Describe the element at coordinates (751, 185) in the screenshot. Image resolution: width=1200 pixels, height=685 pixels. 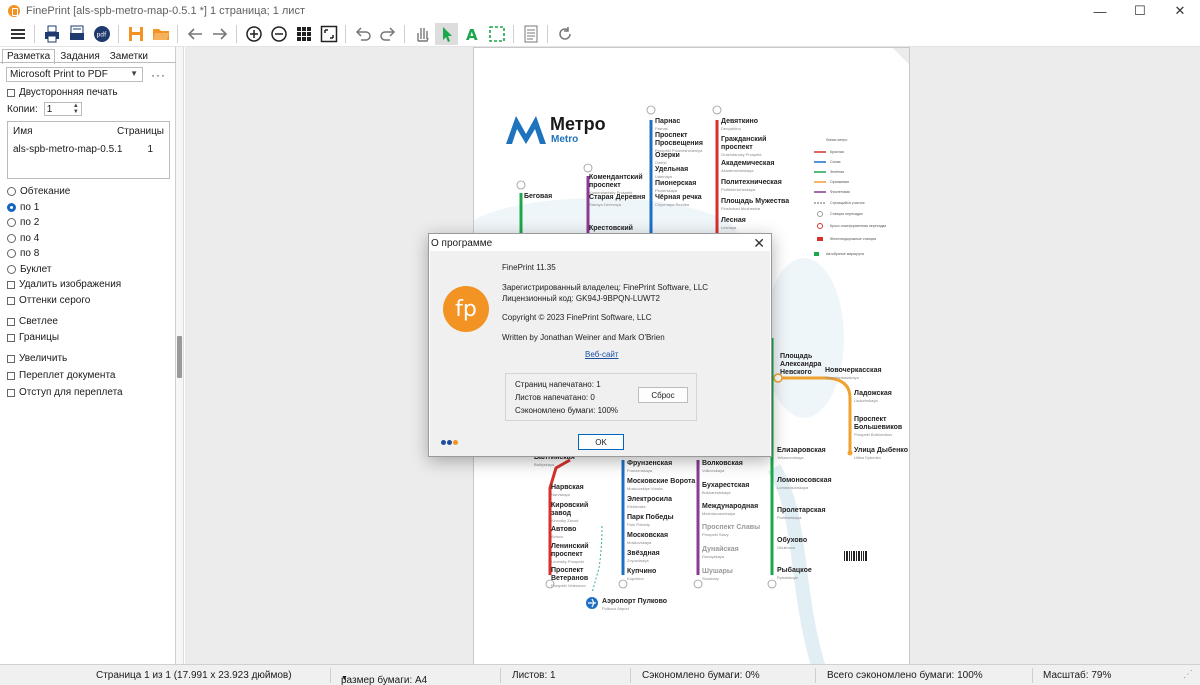
I see `station-label: Политехническая Politekhnicheskaya` at that location.